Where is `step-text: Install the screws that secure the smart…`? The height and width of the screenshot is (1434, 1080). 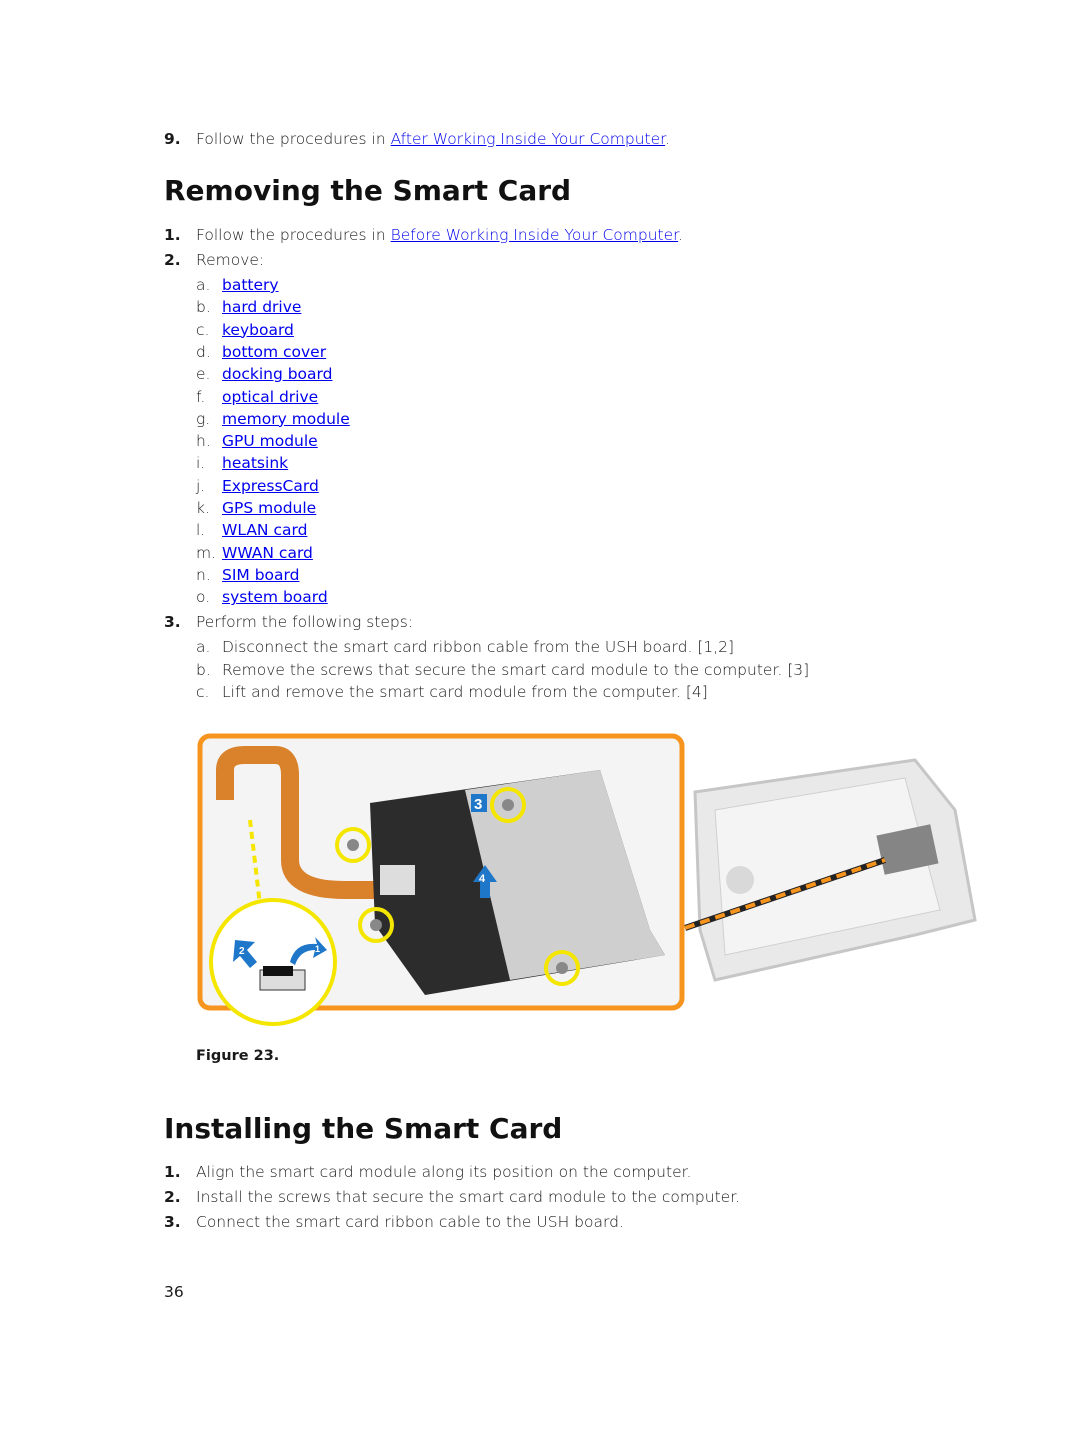
step-text: Install the screws that secure the smart… is located at coordinates (468, 1197).